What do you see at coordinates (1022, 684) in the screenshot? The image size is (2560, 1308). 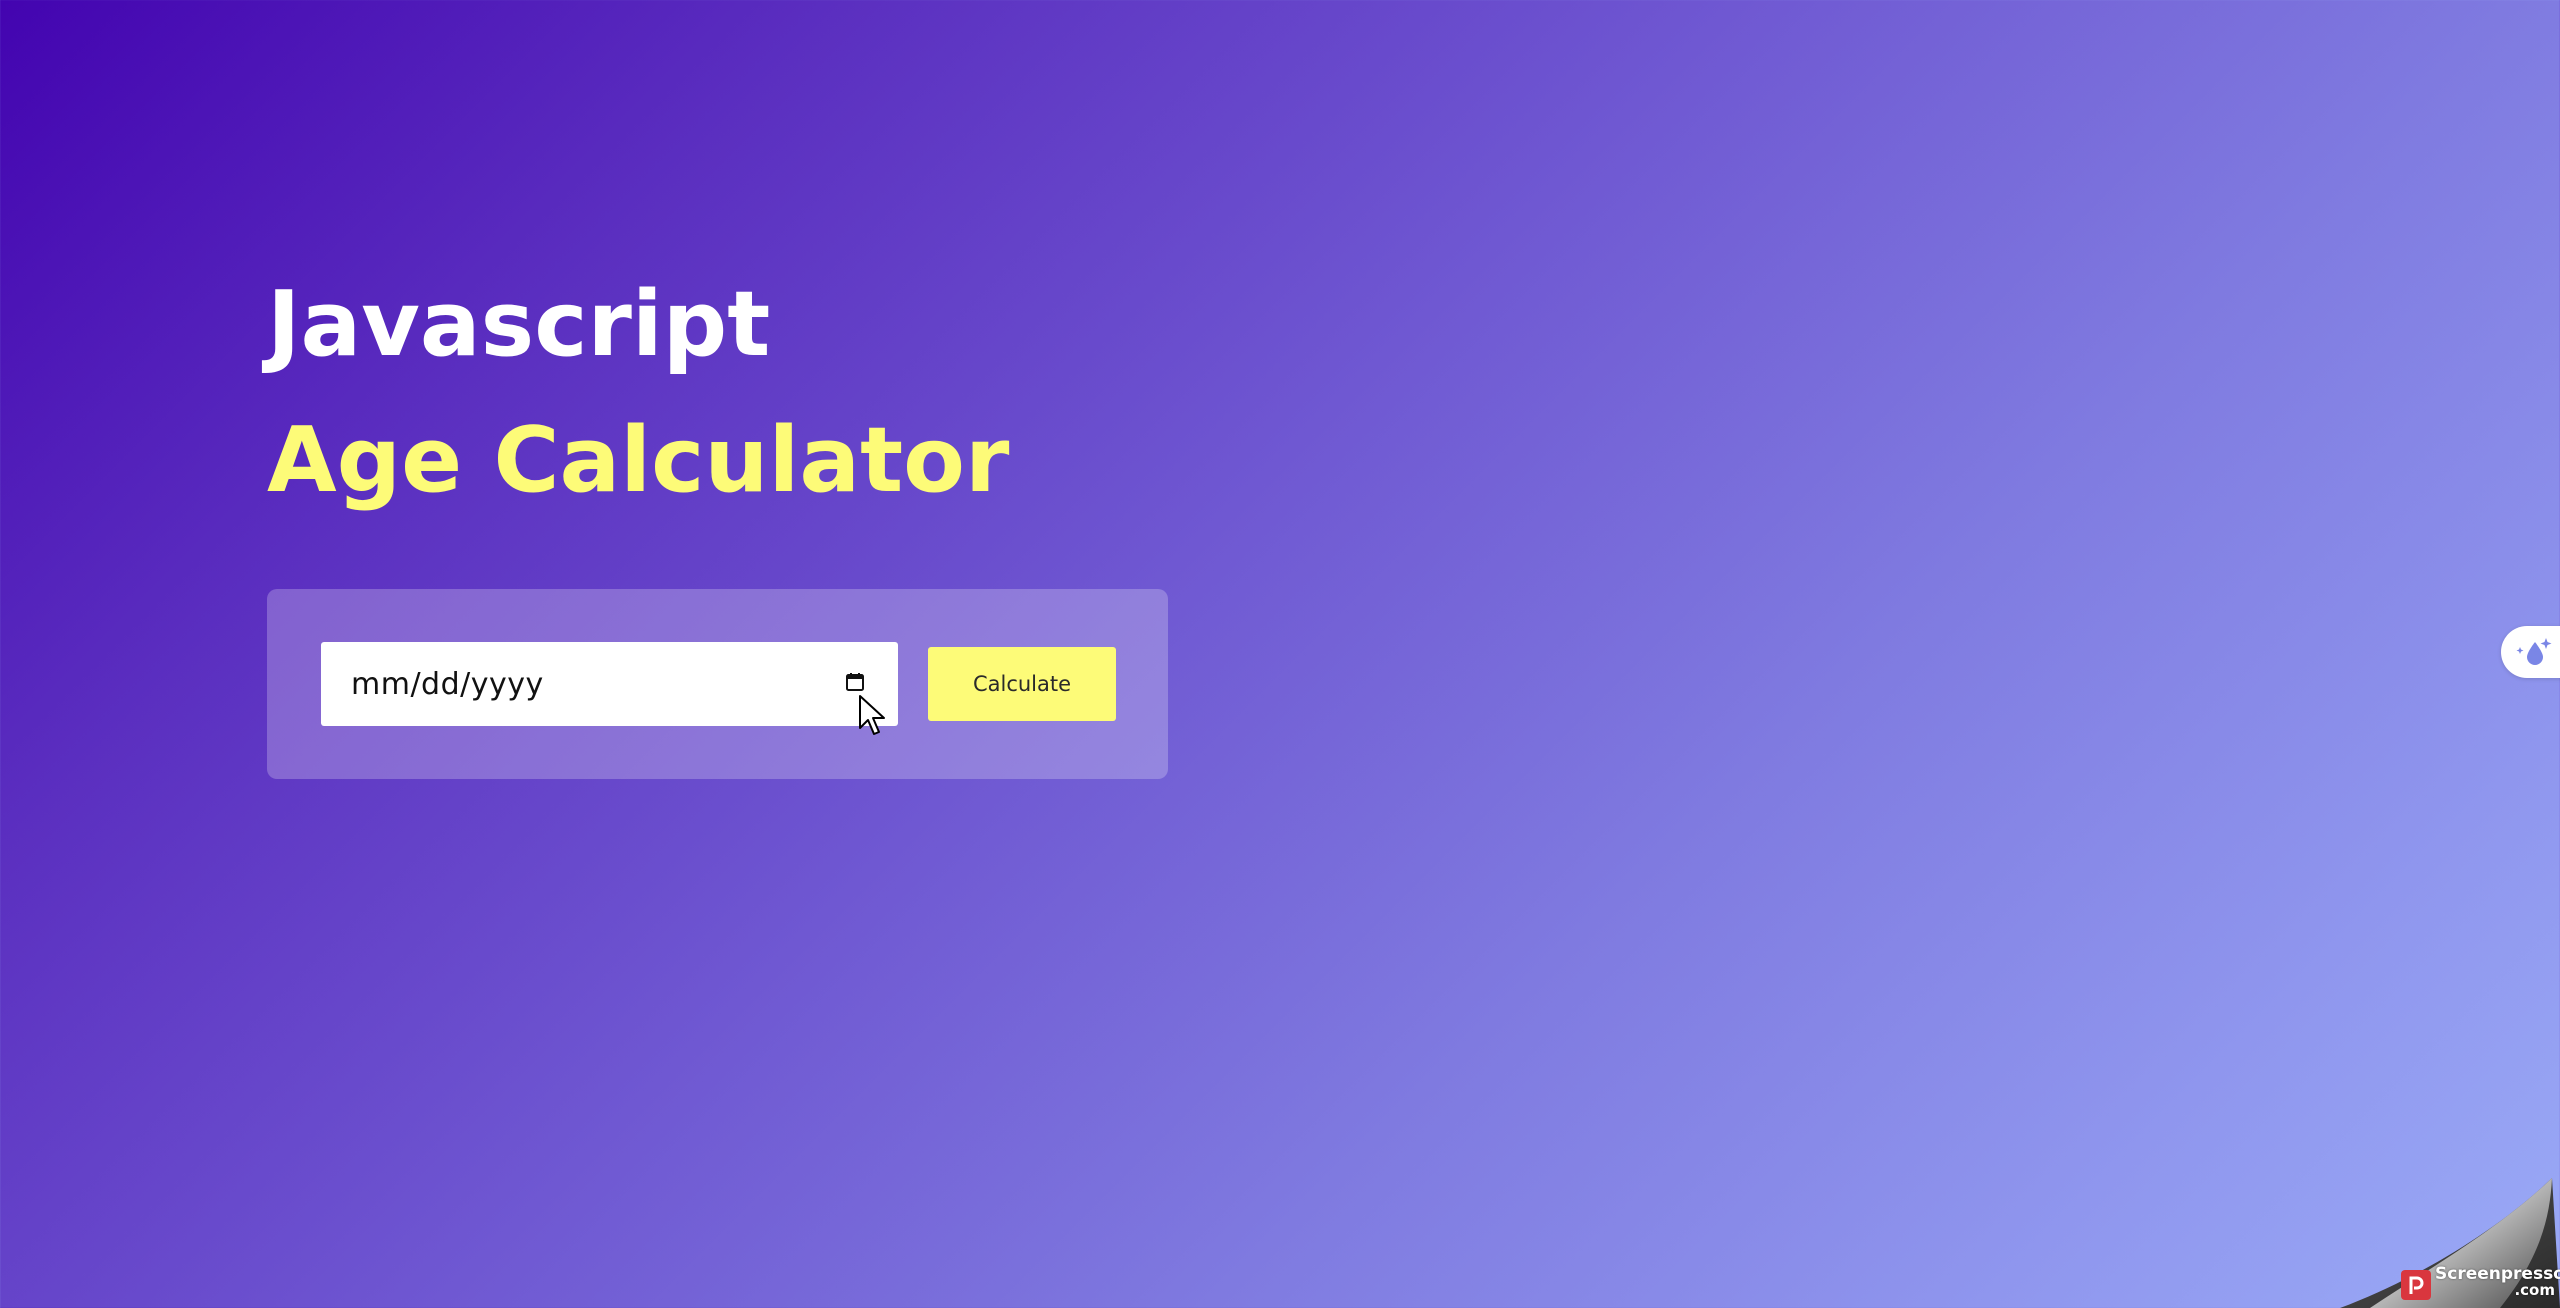 I see `calculate-button: Calculate` at bounding box center [1022, 684].